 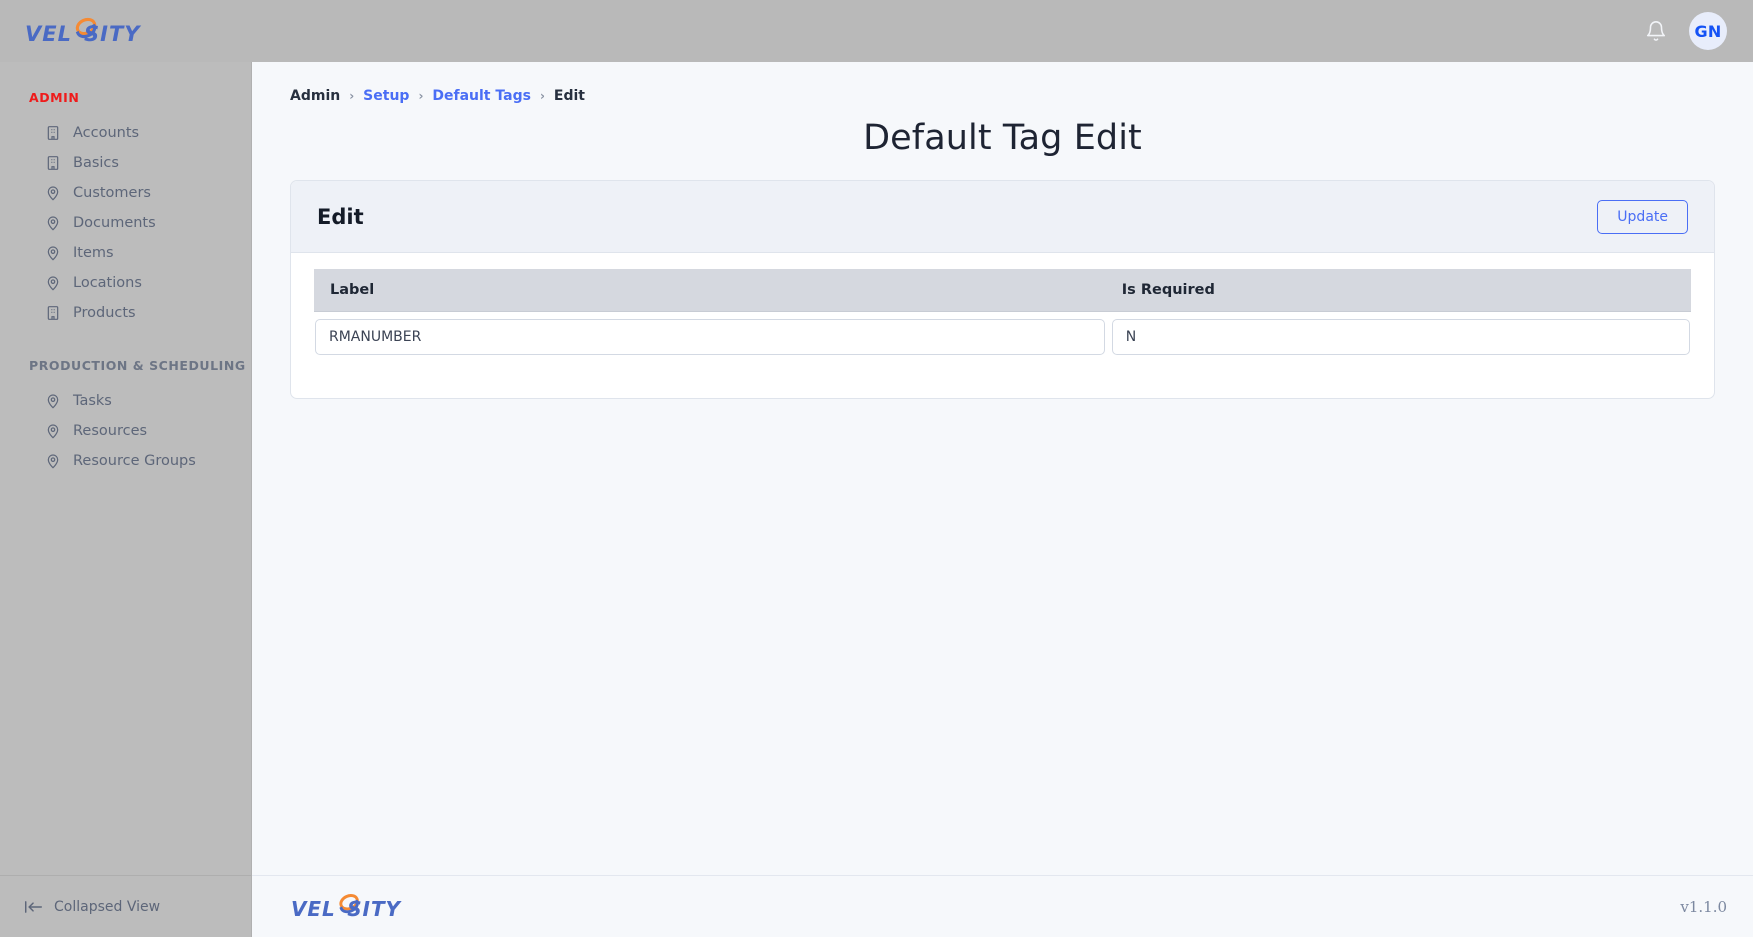 I want to click on sidebar-item-customers: Customers, so click(x=125, y=193).